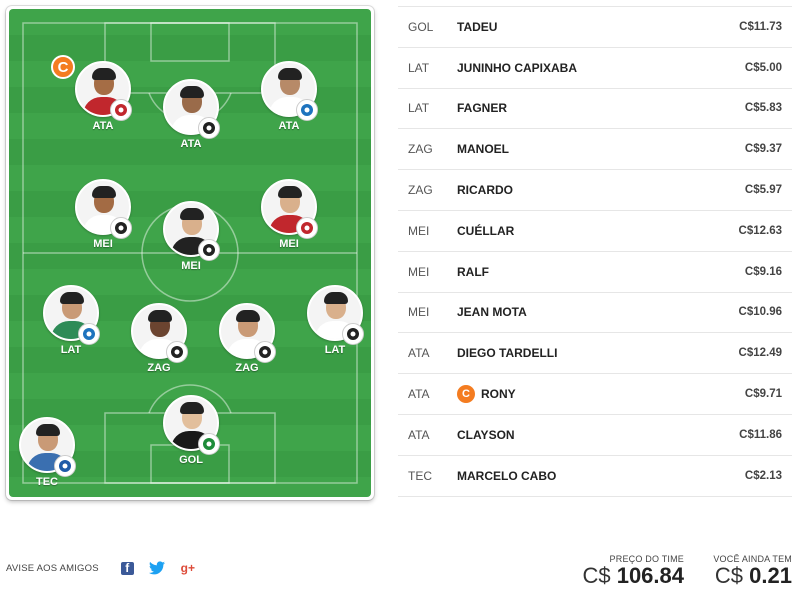  What do you see at coordinates (595, 231) in the screenshot?
I see `list-item: MEI CUÉLLAR C$12.63` at bounding box center [595, 231].